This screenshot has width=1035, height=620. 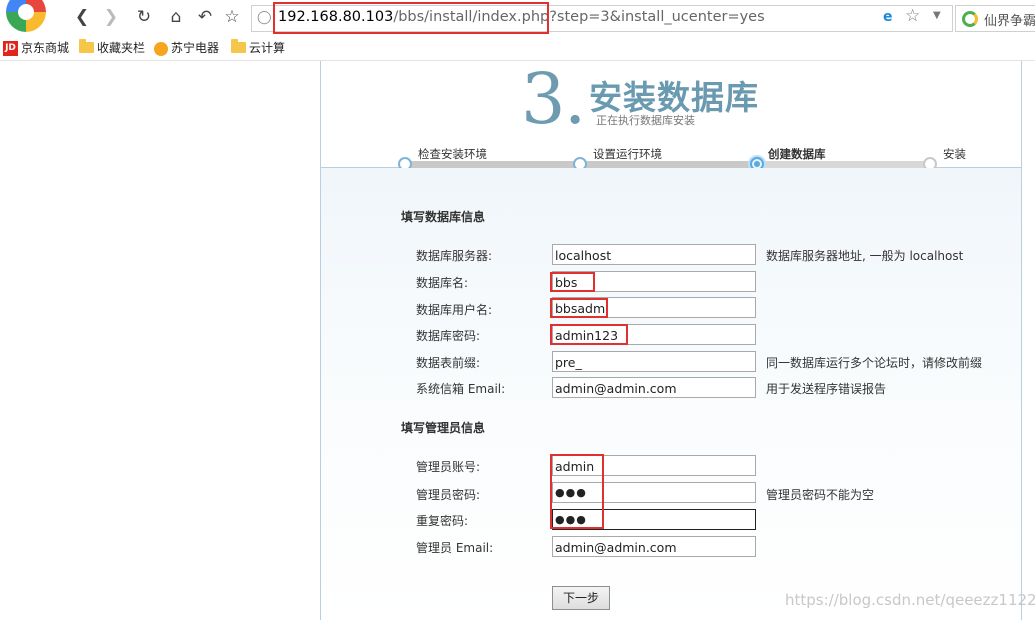 I want to click on step-label-check-env: 检查安装环境, so click(x=452, y=154).